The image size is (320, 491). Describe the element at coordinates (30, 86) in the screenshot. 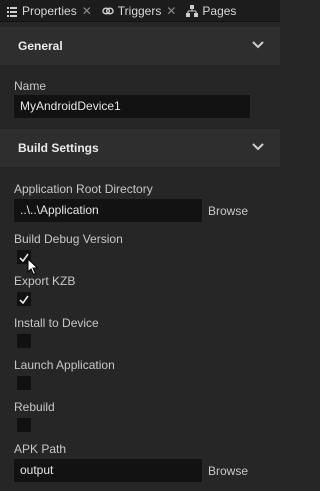

I see `name-label: Name` at that location.